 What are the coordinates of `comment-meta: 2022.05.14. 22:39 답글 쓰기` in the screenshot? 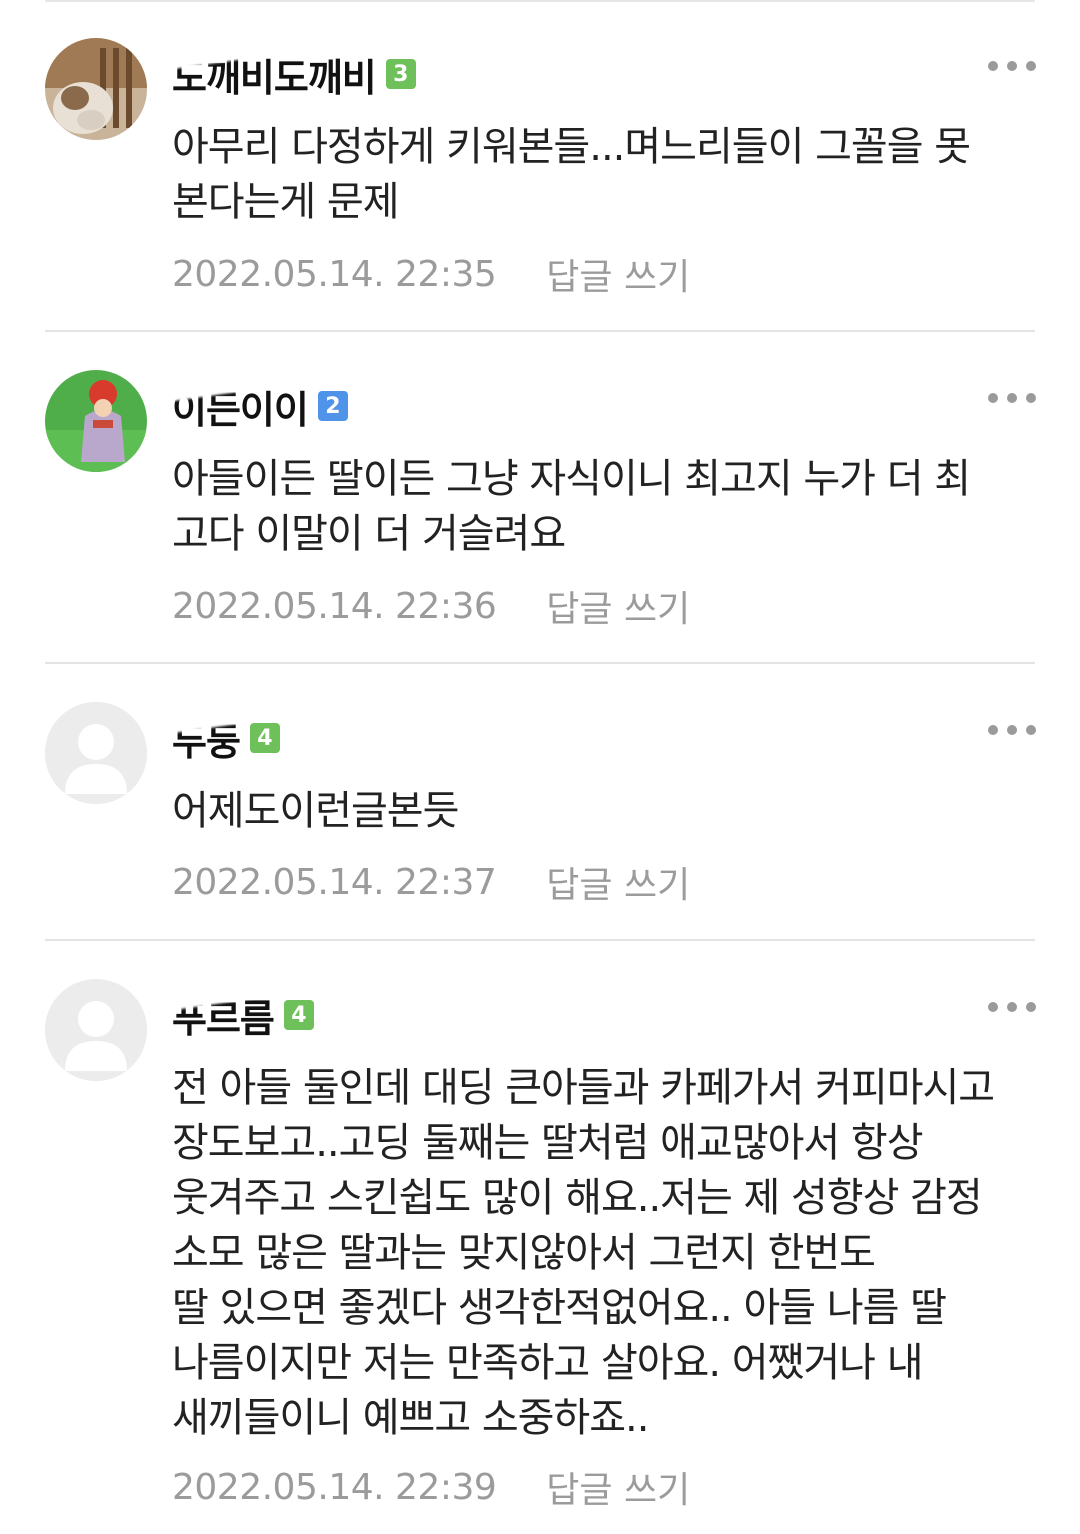 It's located at (431, 1487).